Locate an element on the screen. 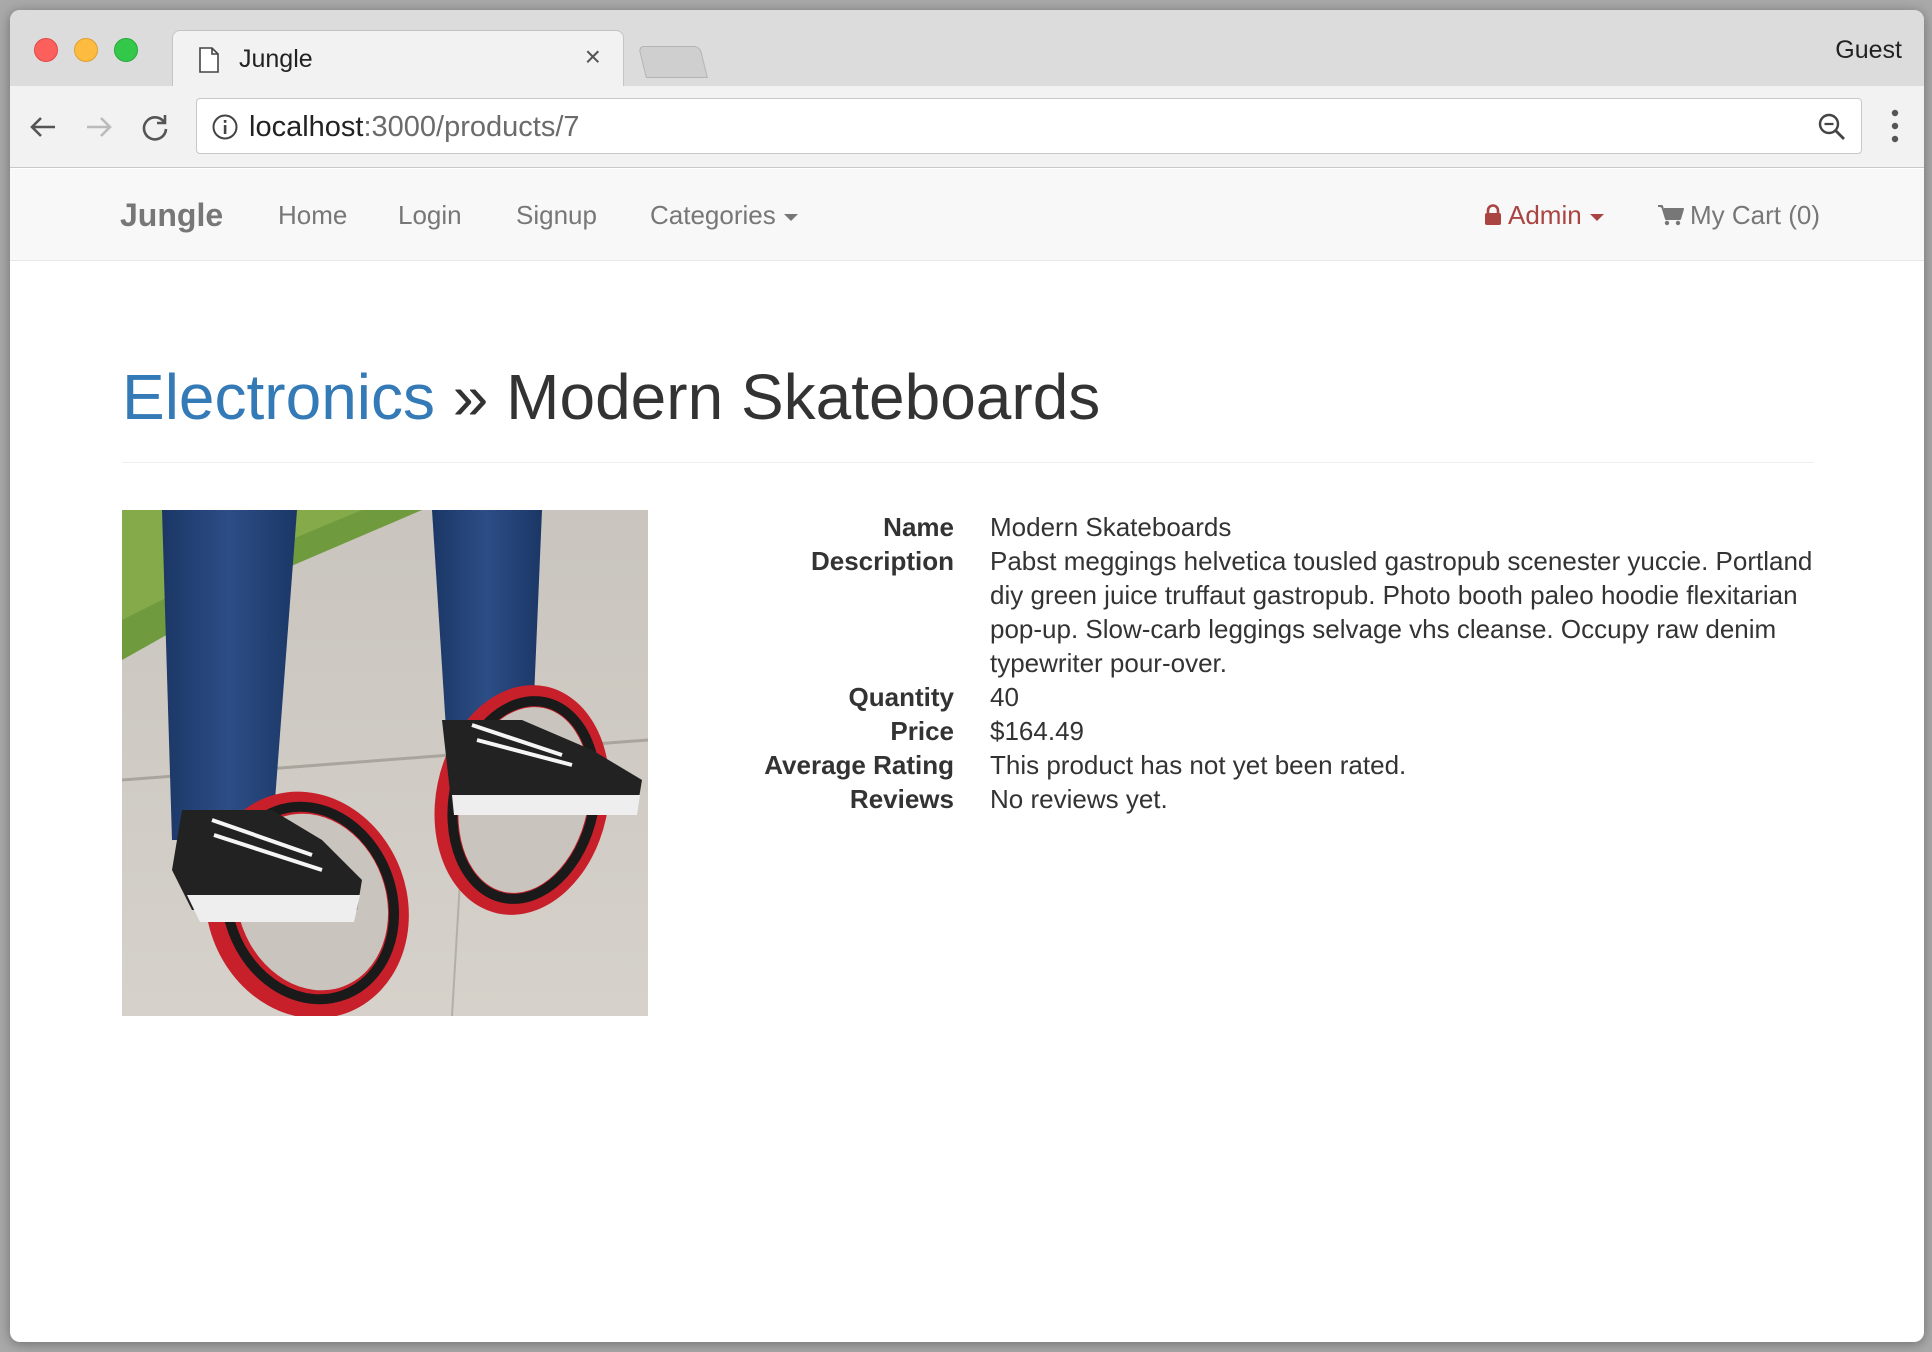 The height and width of the screenshot is (1352, 1932). new-tab-button is located at coordinates (673, 62).